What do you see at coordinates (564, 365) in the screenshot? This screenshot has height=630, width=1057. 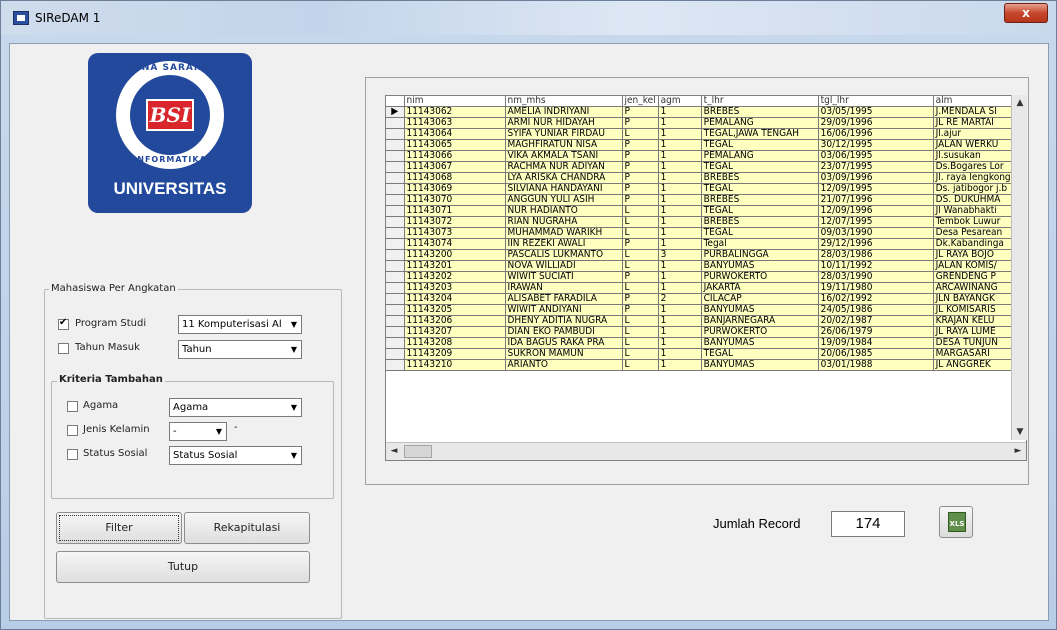 I see `cell-nm-mhs: ARIANTO` at bounding box center [564, 365].